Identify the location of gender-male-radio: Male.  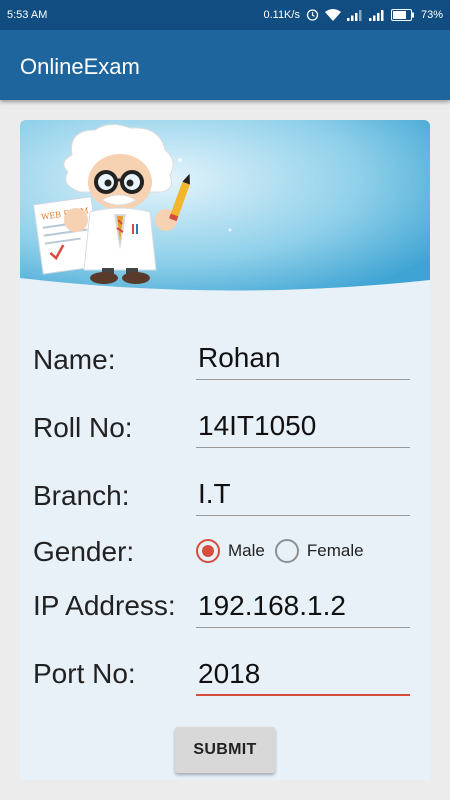
(235, 551).